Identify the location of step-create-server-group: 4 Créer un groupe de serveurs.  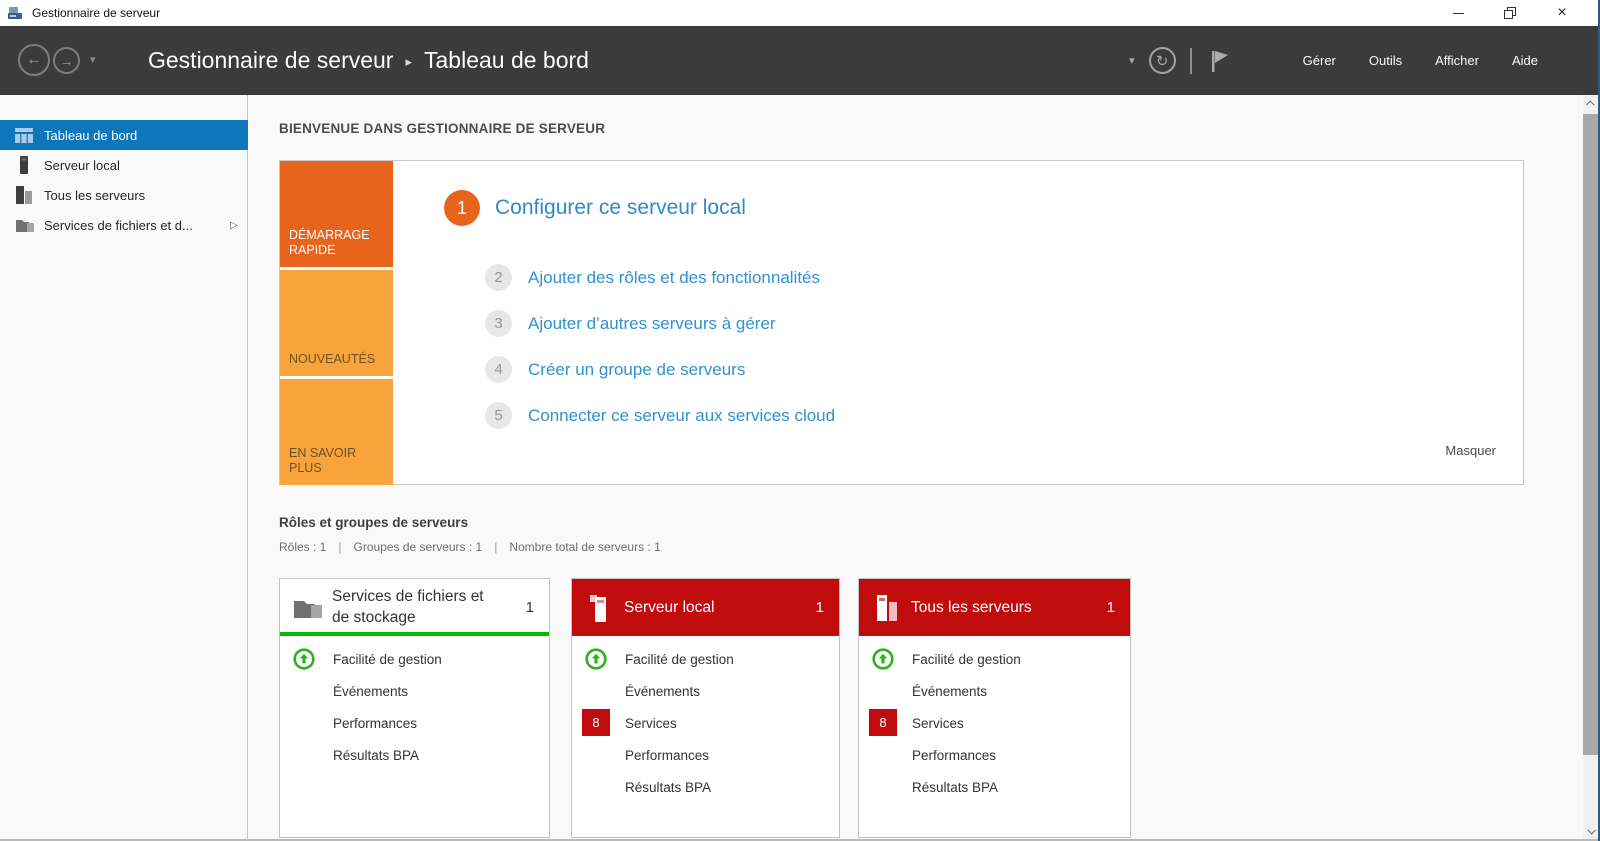
(615, 369).